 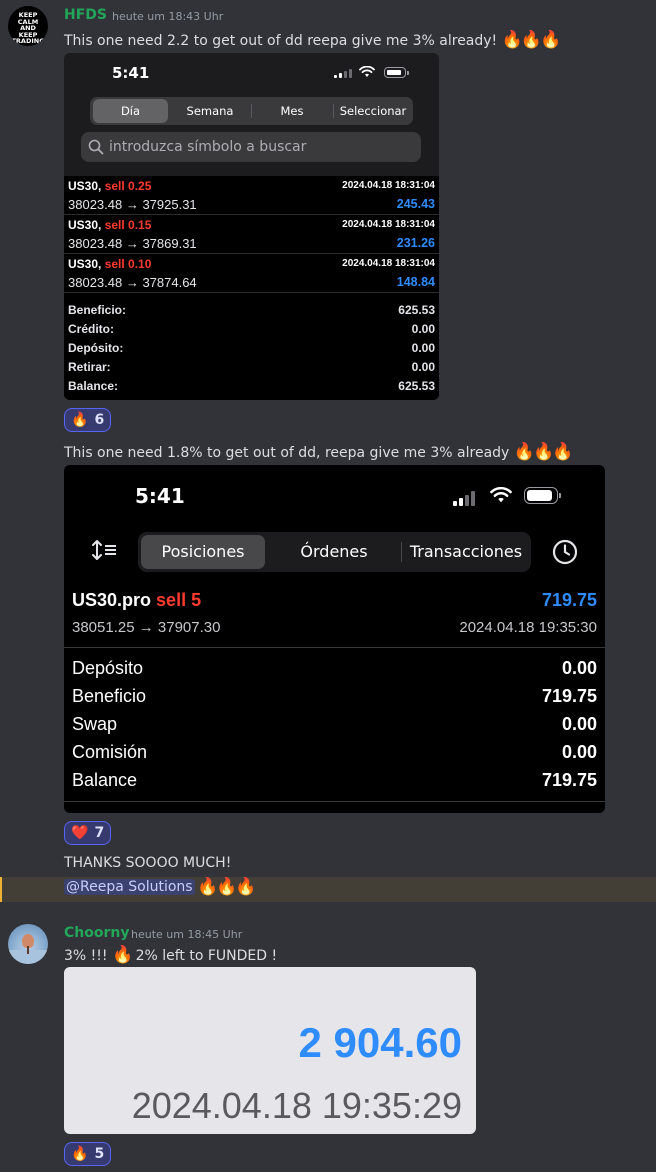 I want to click on summary-label: Balance, so click(x=105, y=780).